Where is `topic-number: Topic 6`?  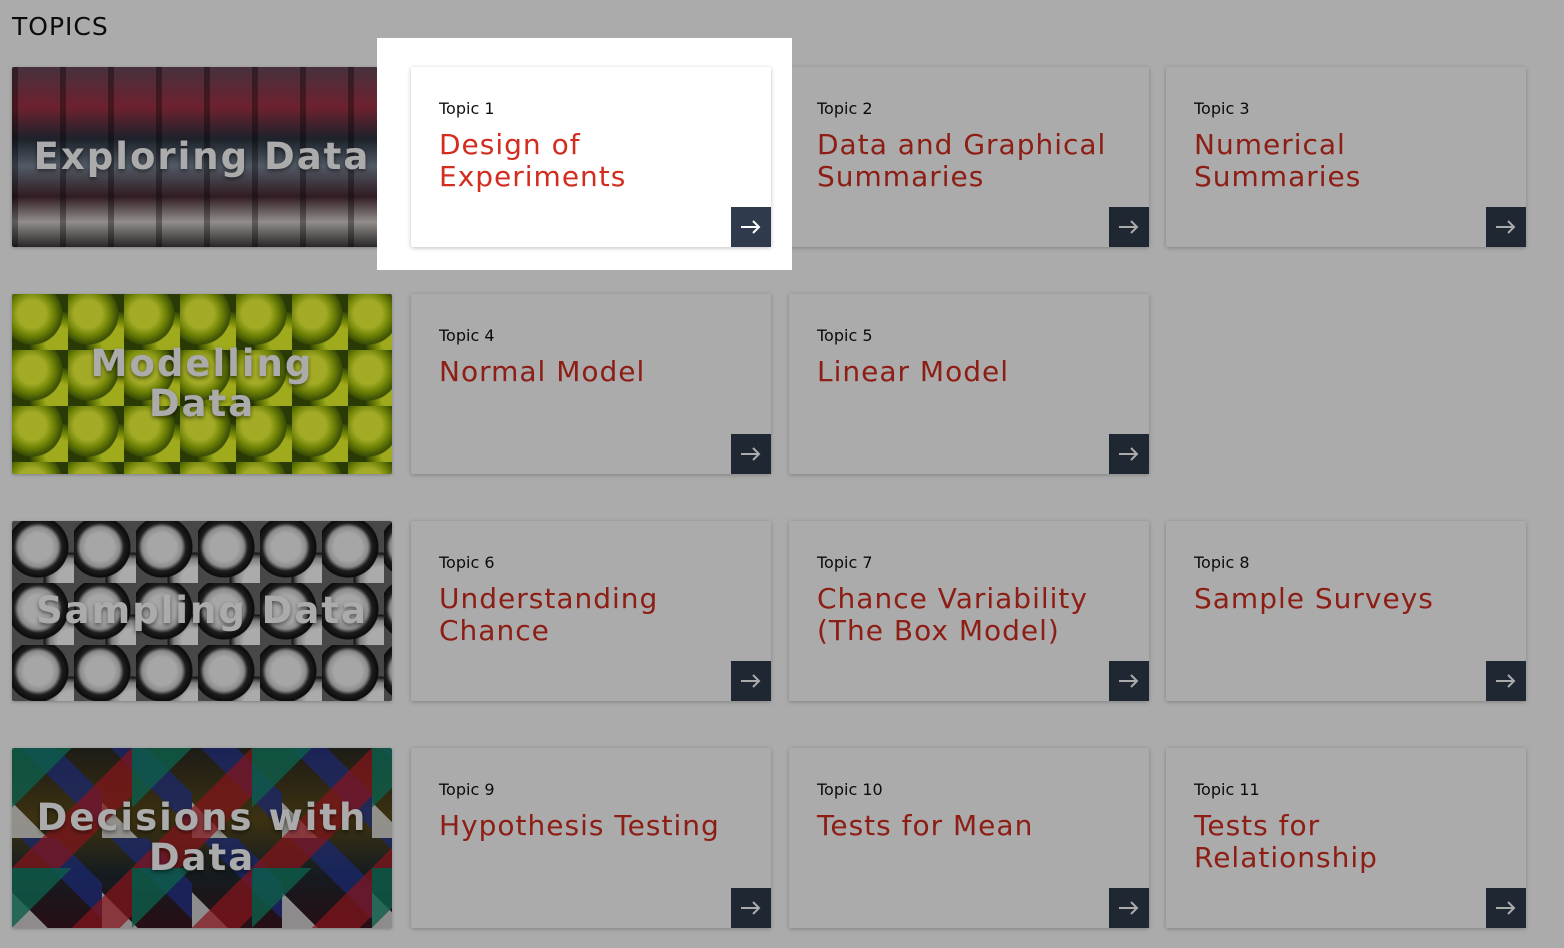 topic-number: Topic 6 is located at coordinates (467, 562).